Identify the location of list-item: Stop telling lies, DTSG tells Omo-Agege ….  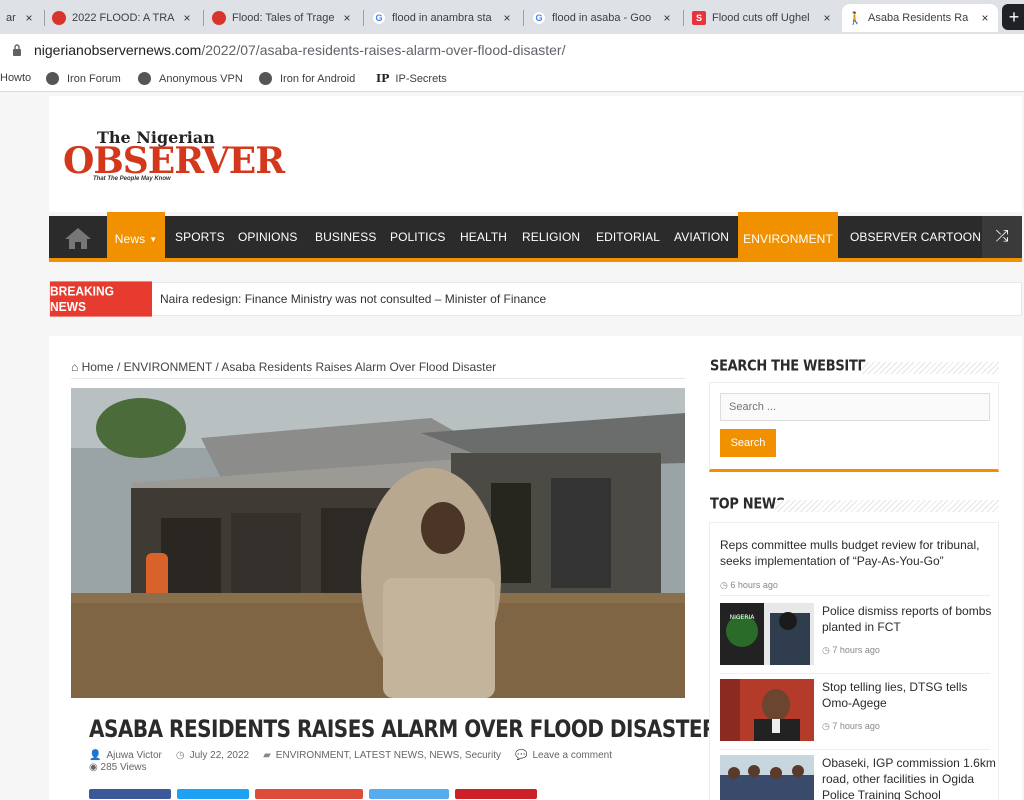
(857, 712).